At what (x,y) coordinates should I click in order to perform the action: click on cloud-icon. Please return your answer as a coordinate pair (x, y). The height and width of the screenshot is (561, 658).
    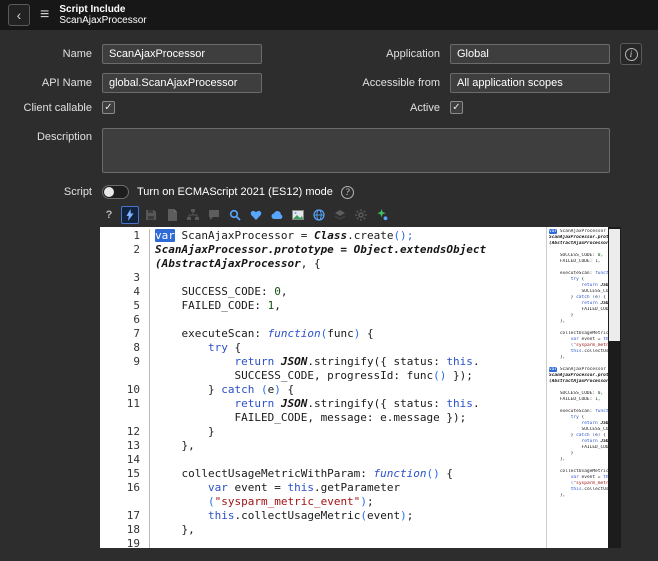
    Looking at the image, I should click on (277, 215).